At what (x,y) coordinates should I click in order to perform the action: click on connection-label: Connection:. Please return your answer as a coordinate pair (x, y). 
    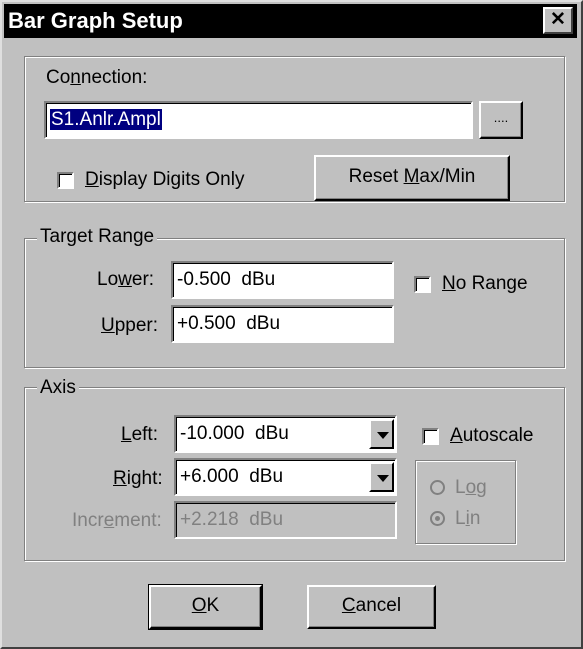
    Looking at the image, I should click on (97, 77).